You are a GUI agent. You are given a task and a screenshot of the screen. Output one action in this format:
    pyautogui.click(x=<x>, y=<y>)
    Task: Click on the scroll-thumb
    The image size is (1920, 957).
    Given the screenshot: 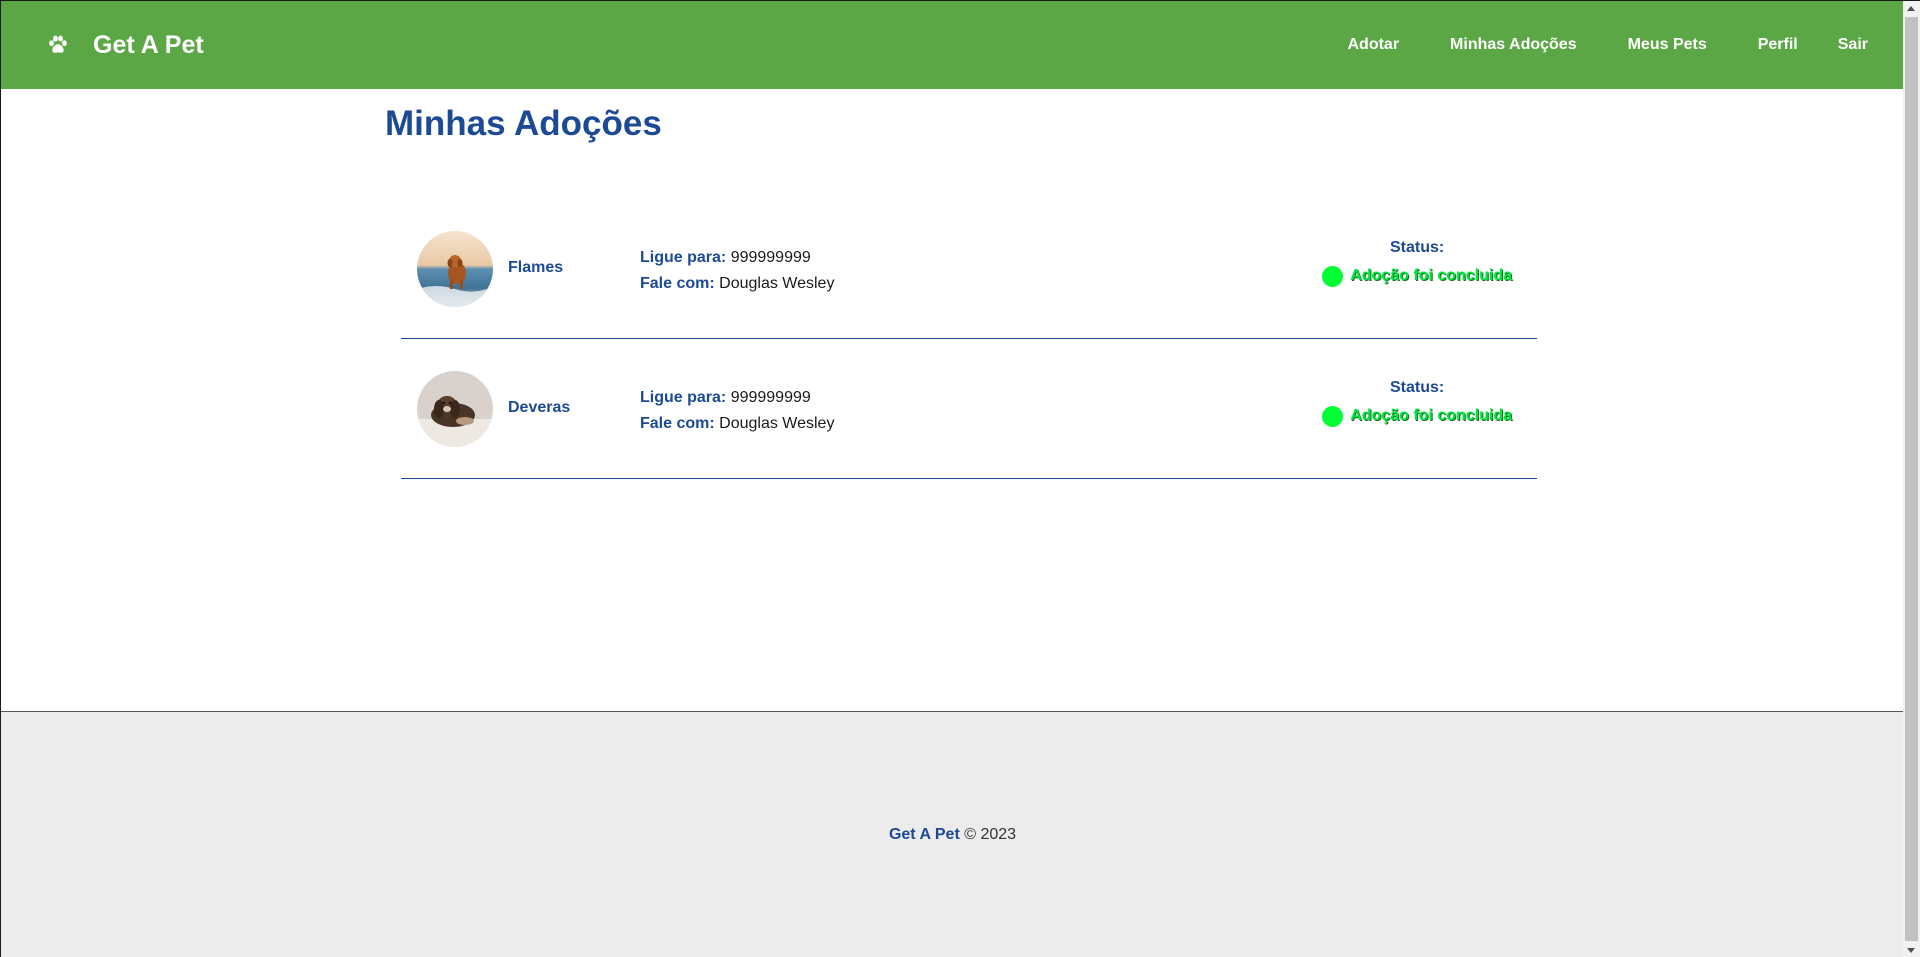 What is the action you would take?
    pyautogui.click(x=1911, y=479)
    